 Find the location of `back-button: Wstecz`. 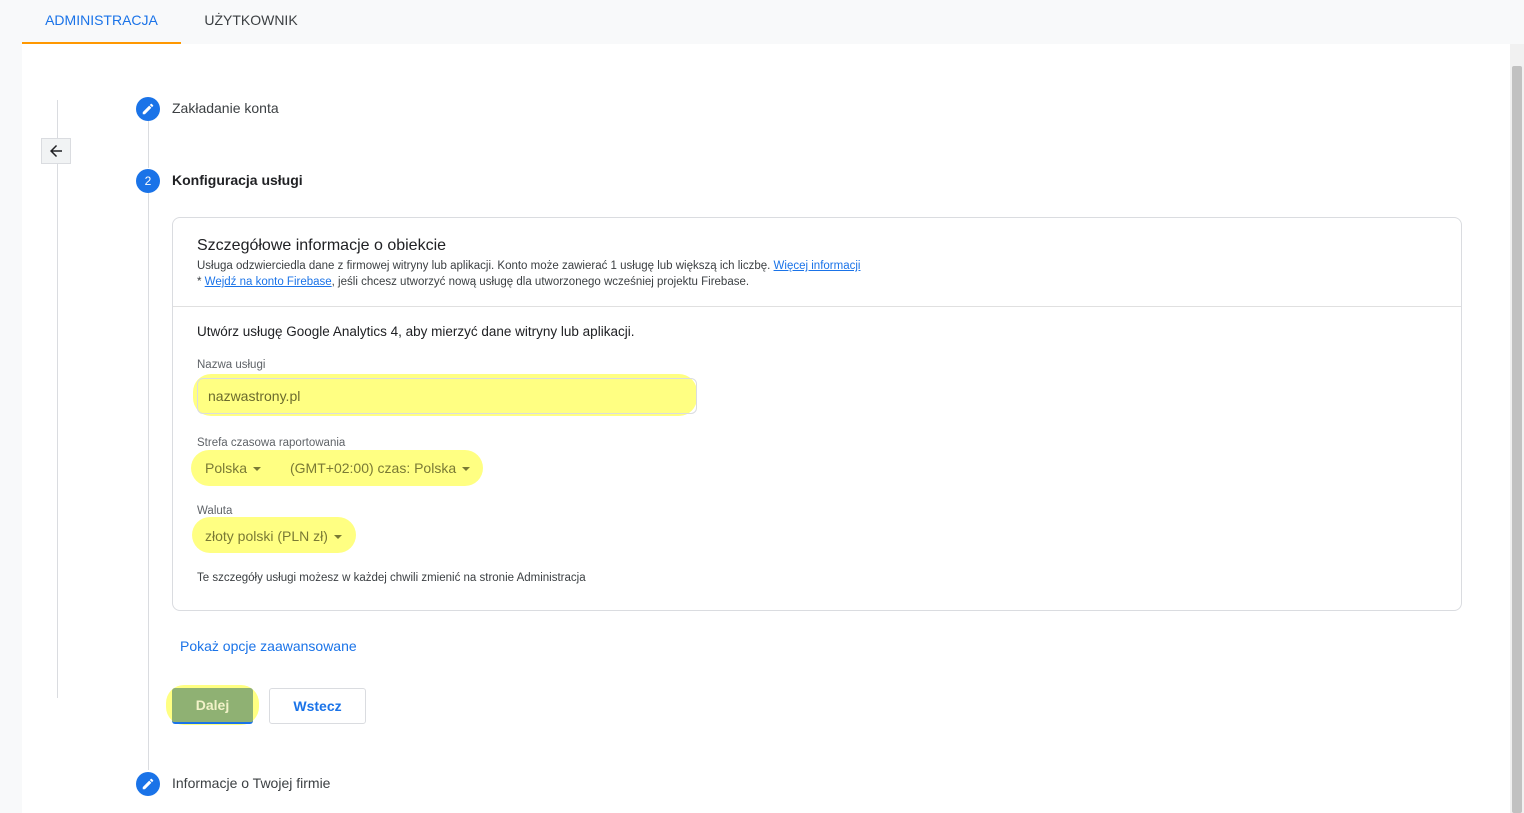

back-button: Wstecz is located at coordinates (317, 706).